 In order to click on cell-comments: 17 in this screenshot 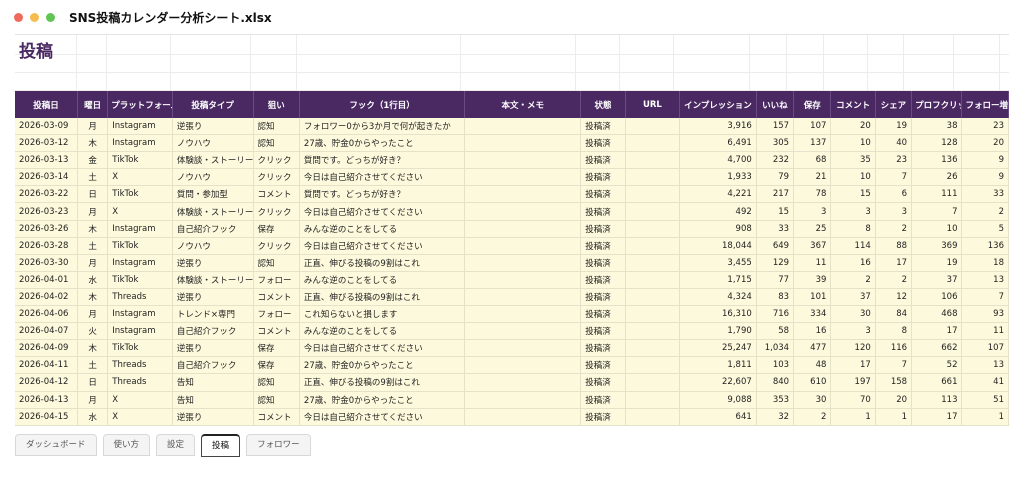, I will do `click(853, 365)`.